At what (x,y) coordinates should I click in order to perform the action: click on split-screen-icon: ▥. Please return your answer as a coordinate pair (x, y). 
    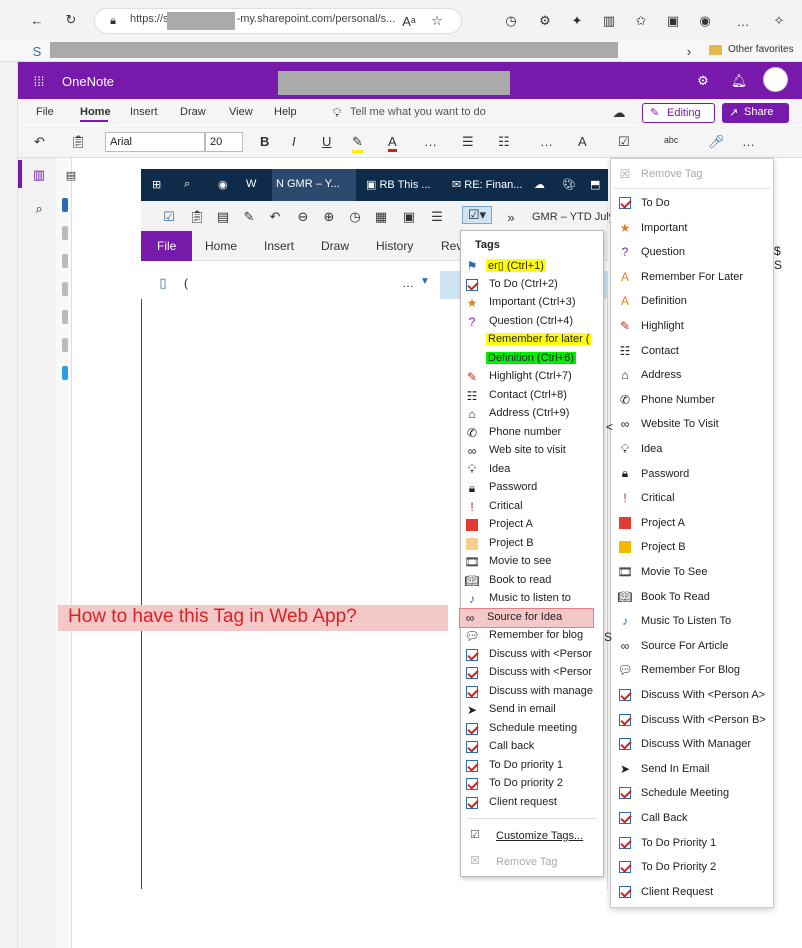
    Looking at the image, I should click on (609, 21).